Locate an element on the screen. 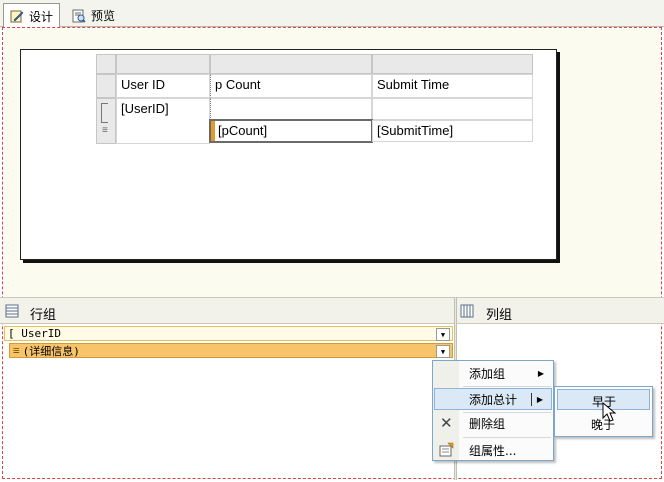 The height and width of the screenshot is (482, 664). menu-item-add-total: 添加总计 ▶ is located at coordinates (493, 399).